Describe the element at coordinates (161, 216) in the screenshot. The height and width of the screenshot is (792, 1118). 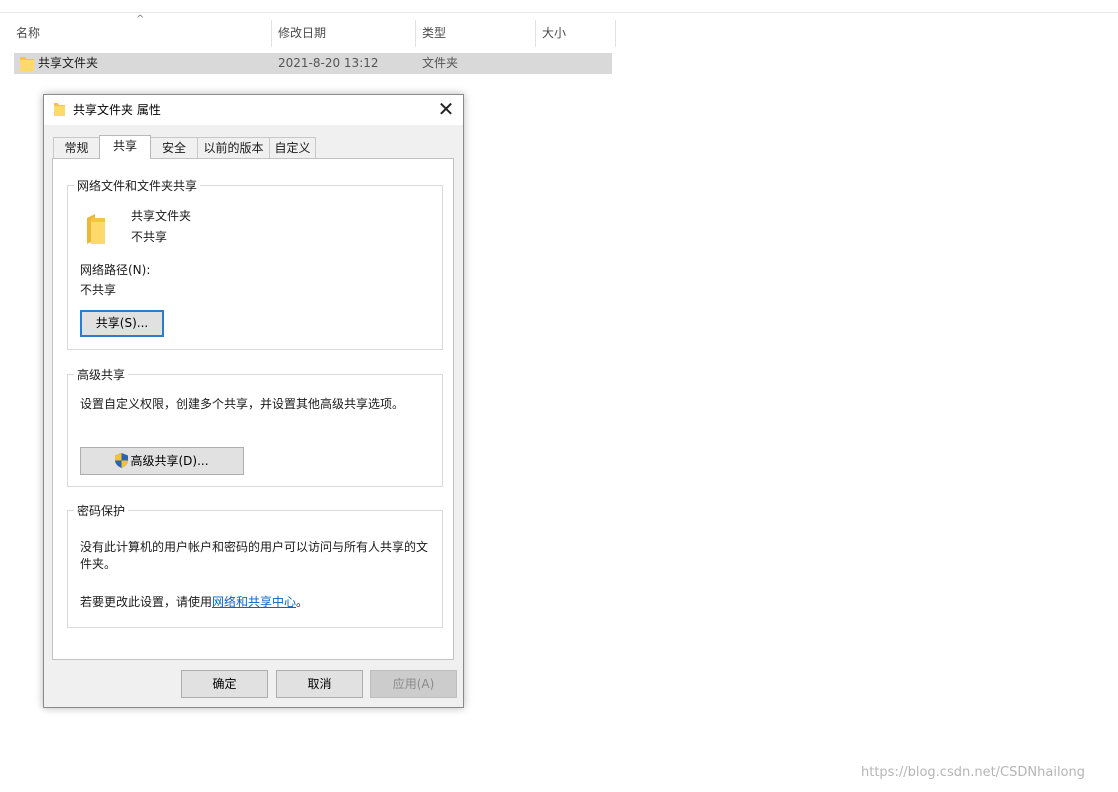
I see `folder-name: 共享文件夹` at that location.